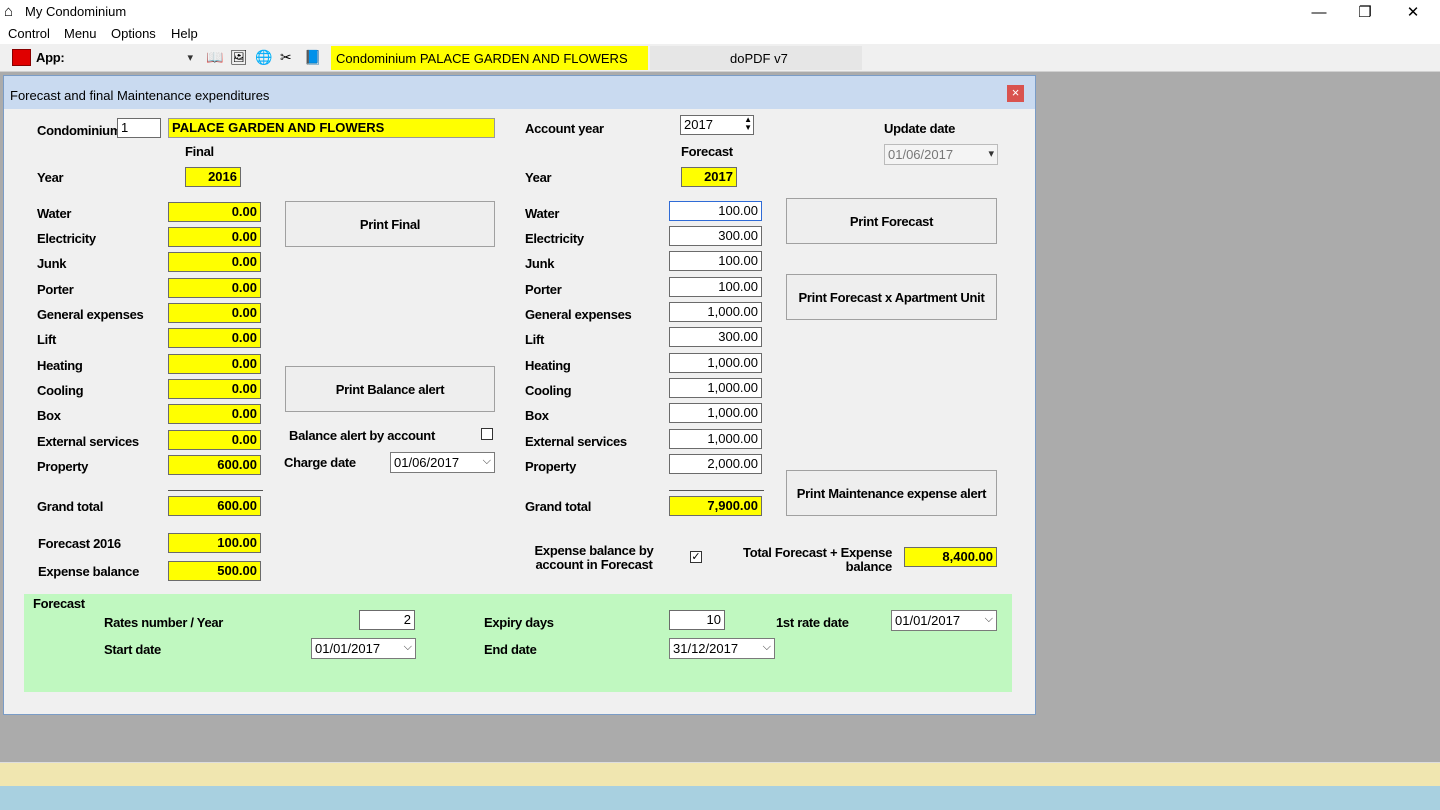  I want to click on print-forecast-unit-button: Print Forecast x Apartment Unit, so click(891, 297).